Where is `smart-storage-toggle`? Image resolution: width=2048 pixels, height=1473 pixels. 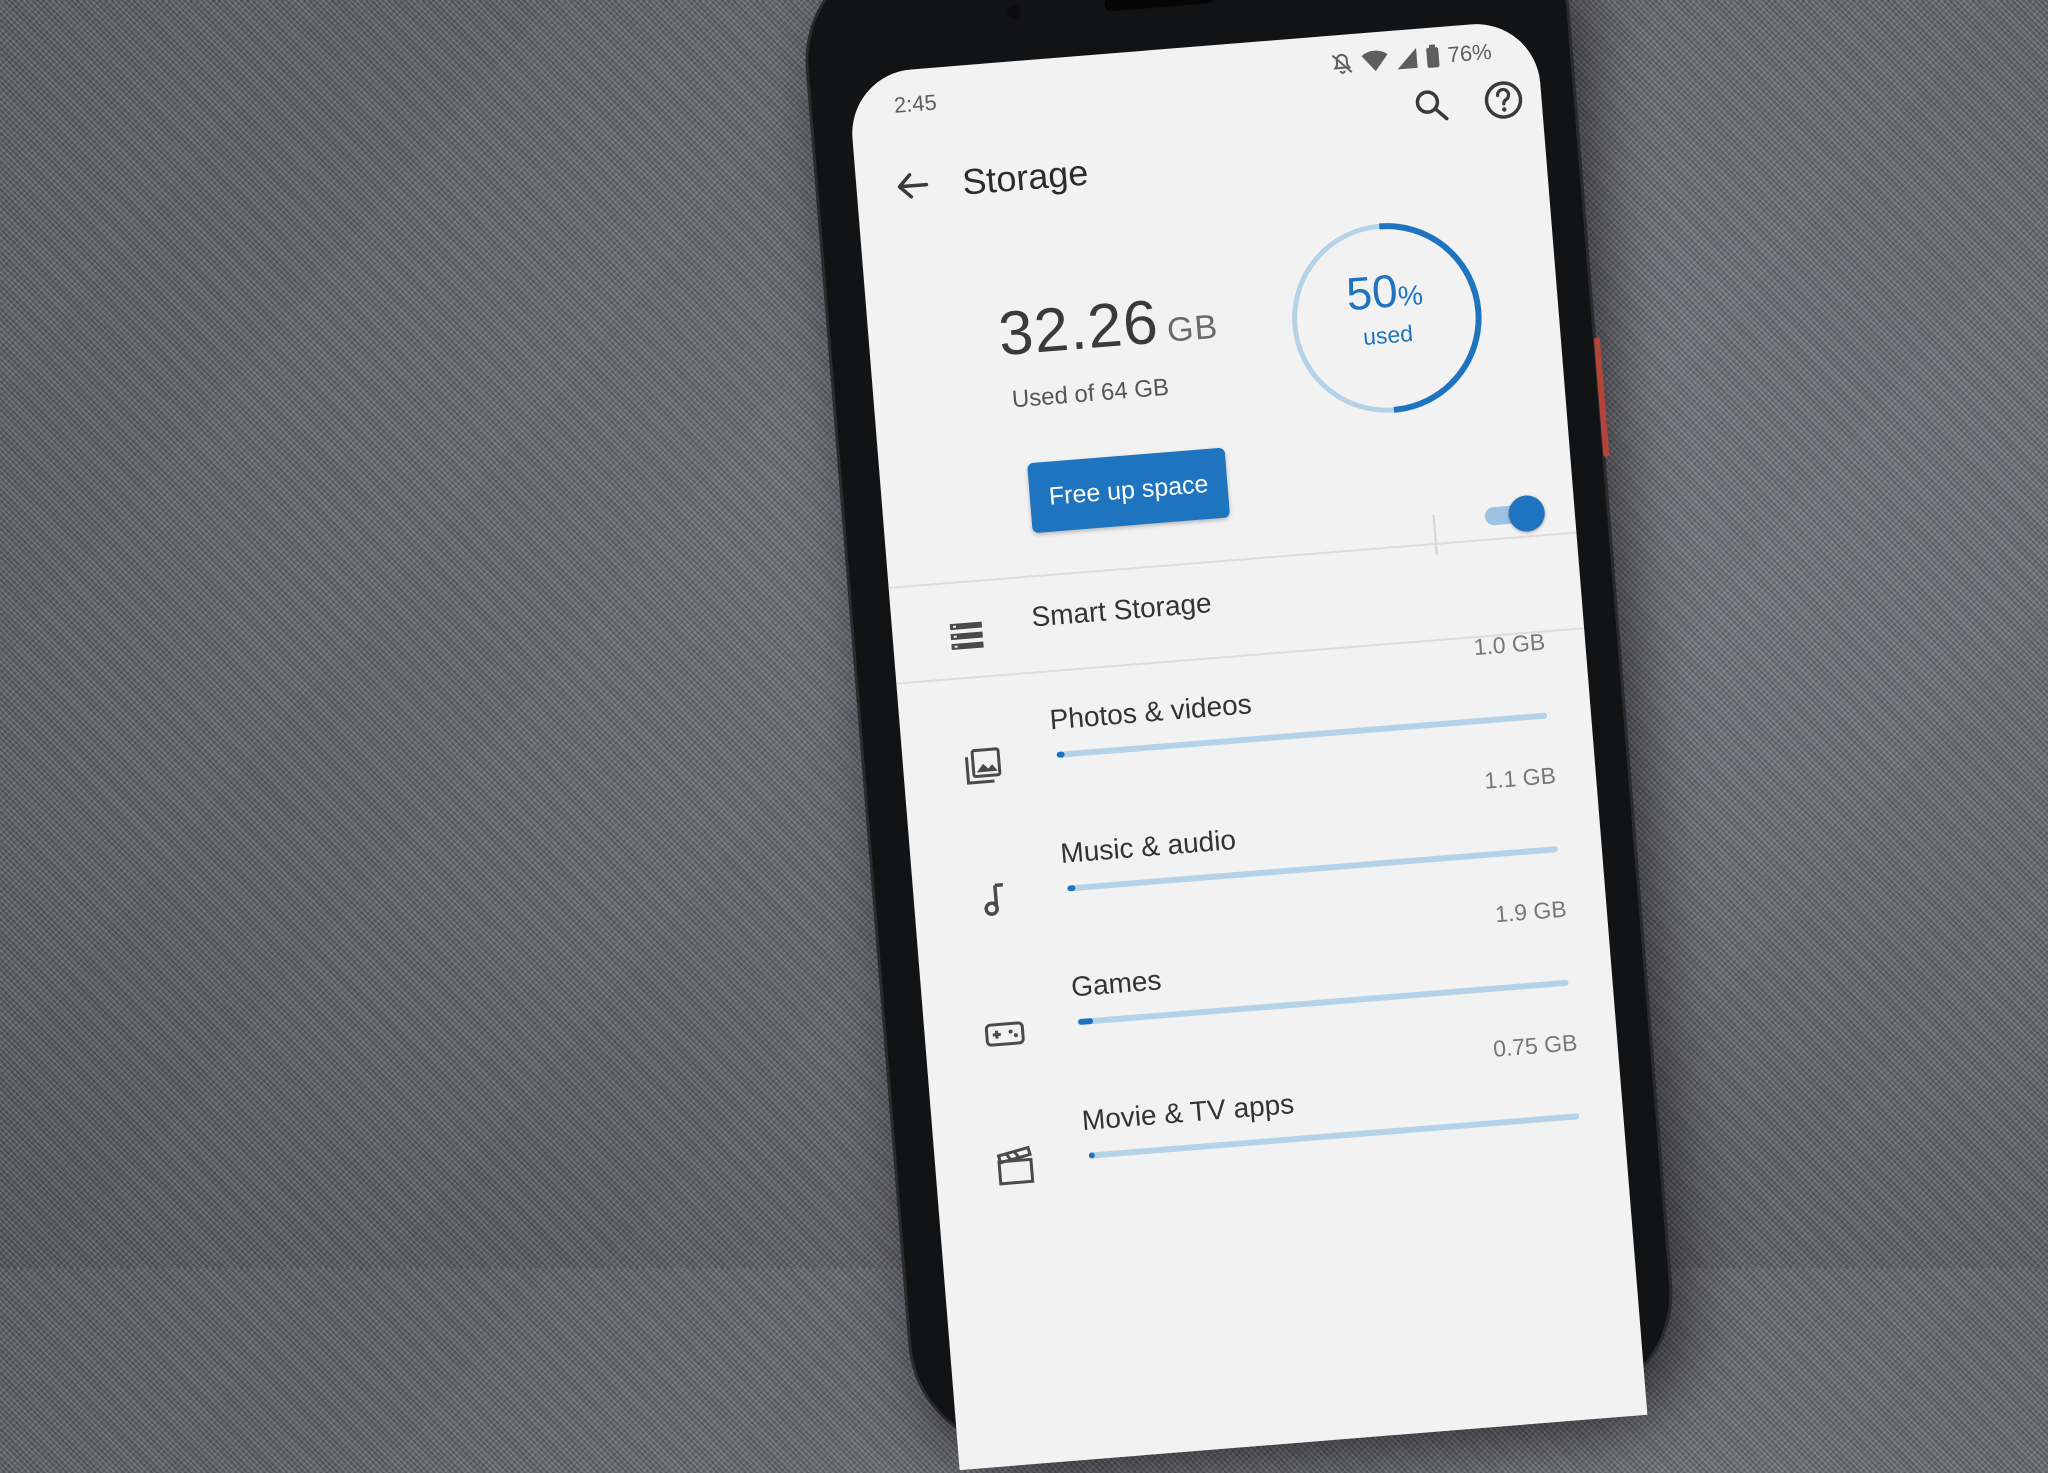
smart-storage-toggle is located at coordinates (1512, 514).